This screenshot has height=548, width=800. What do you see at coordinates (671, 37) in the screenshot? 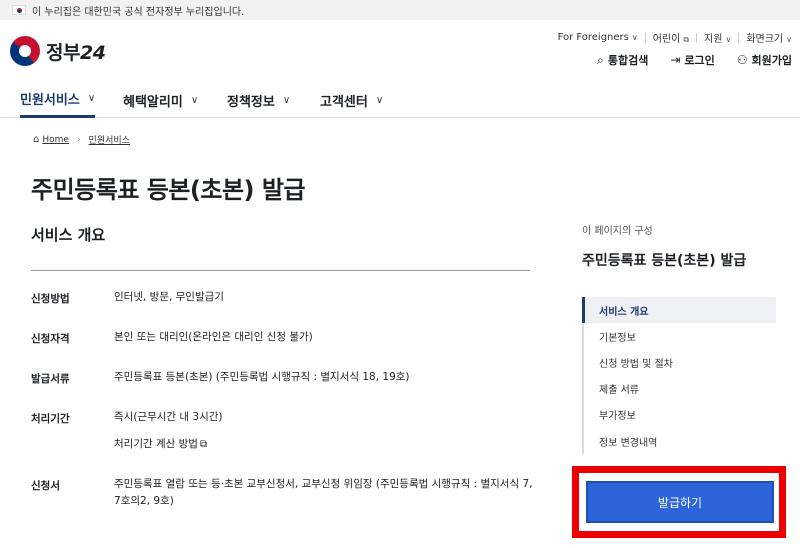
I see `kids-link: 어린이 ⧉` at bounding box center [671, 37].